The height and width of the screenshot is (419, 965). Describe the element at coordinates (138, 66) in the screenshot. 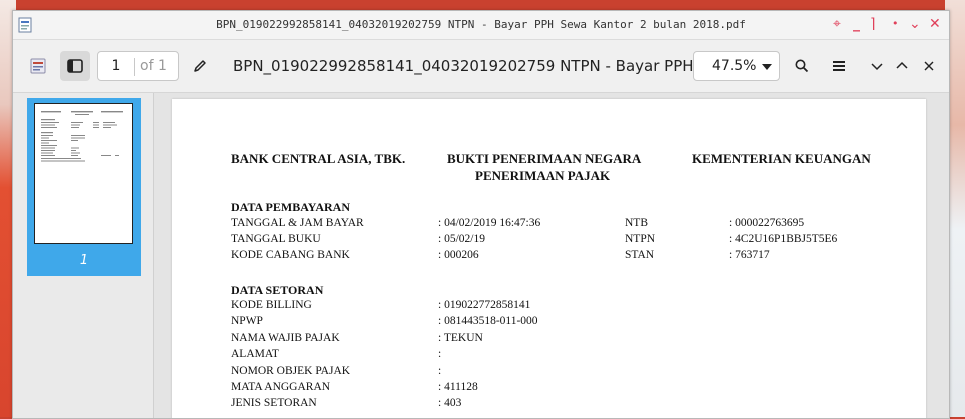

I see `page-number-field: 1 of 1` at that location.